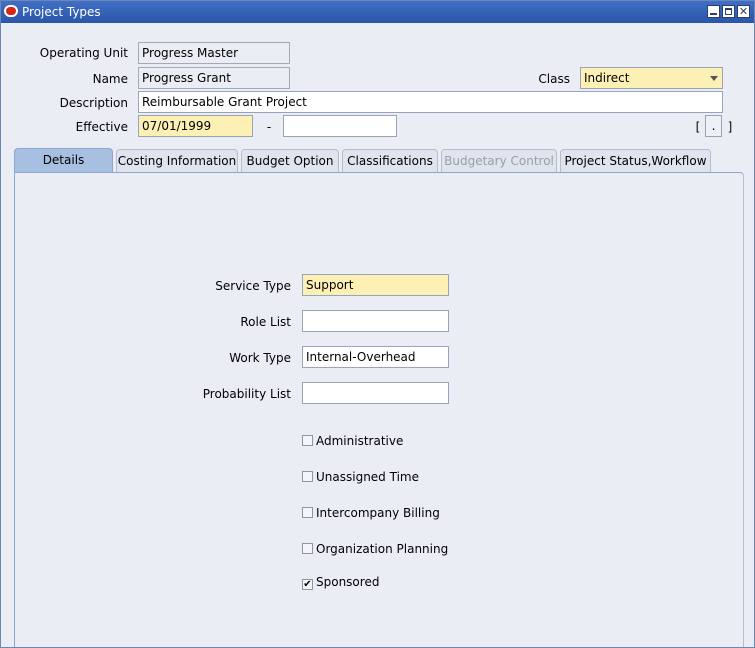 This screenshot has height=648, width=755. What do you see at coordinates (390, 161) in the screenshot?
I see `tab-classifications: Classifications` at bounding box center [390, 161].